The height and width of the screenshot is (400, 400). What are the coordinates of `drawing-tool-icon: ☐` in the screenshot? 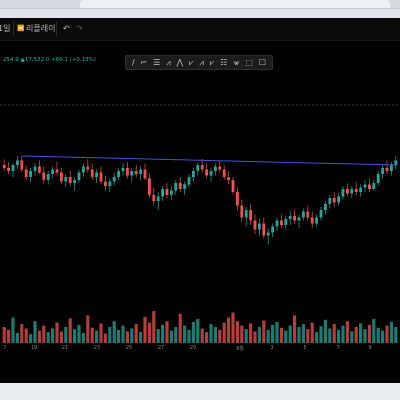 It's located at (262, 63).